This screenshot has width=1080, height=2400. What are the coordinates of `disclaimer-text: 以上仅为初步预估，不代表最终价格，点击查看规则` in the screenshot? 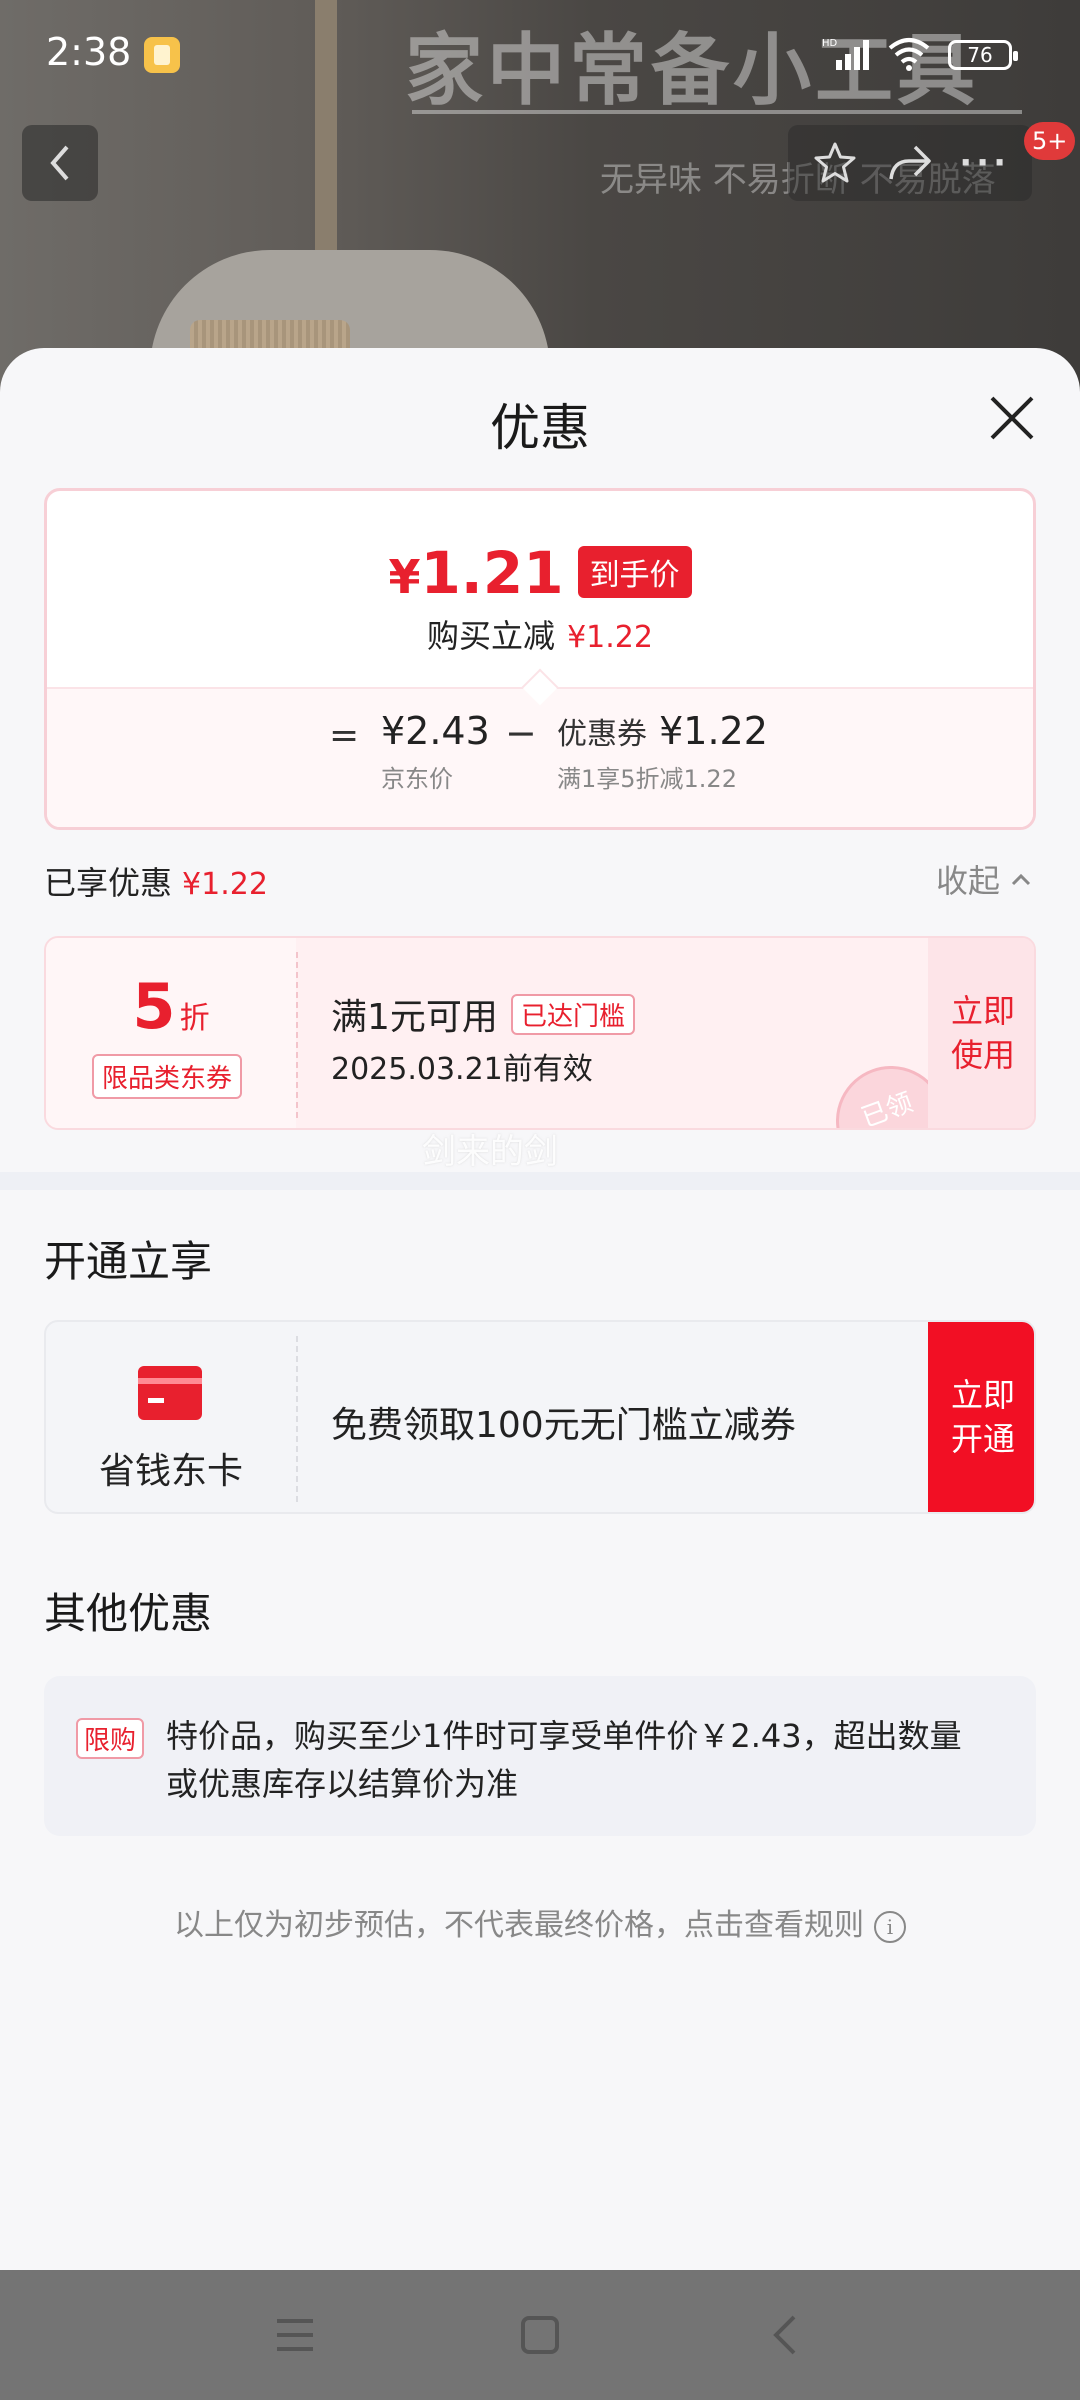 It's located at (519, 1925).